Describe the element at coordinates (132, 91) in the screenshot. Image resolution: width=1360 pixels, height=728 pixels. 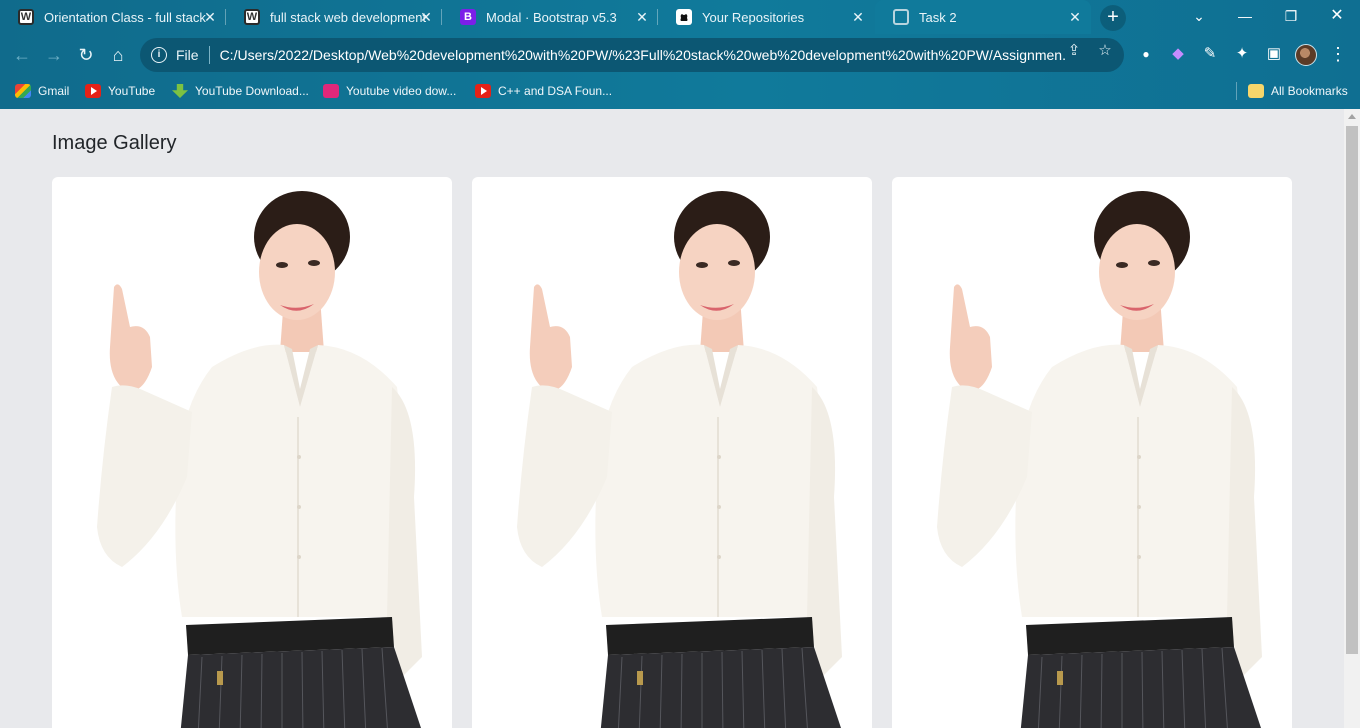
I see `bookmark-label: YouTube` at that location.